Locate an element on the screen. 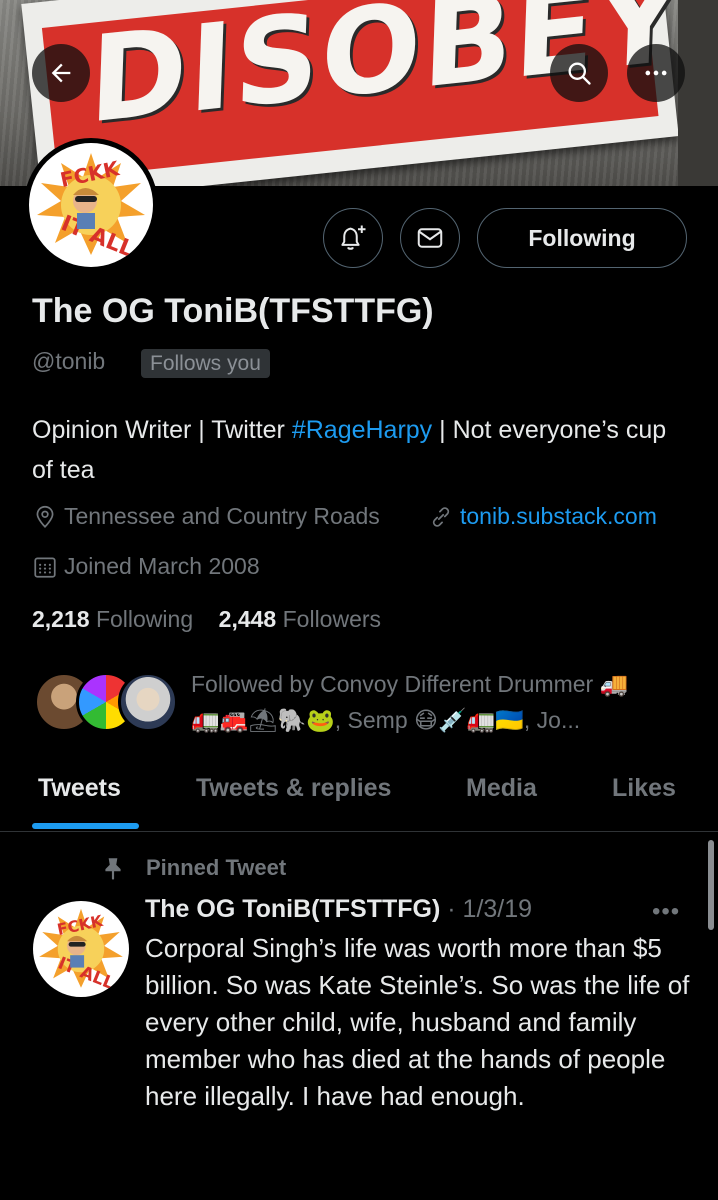  followed-by-line1: Followed by Convoy Different Drummer 🚚 is located at coordinates (410, 684).